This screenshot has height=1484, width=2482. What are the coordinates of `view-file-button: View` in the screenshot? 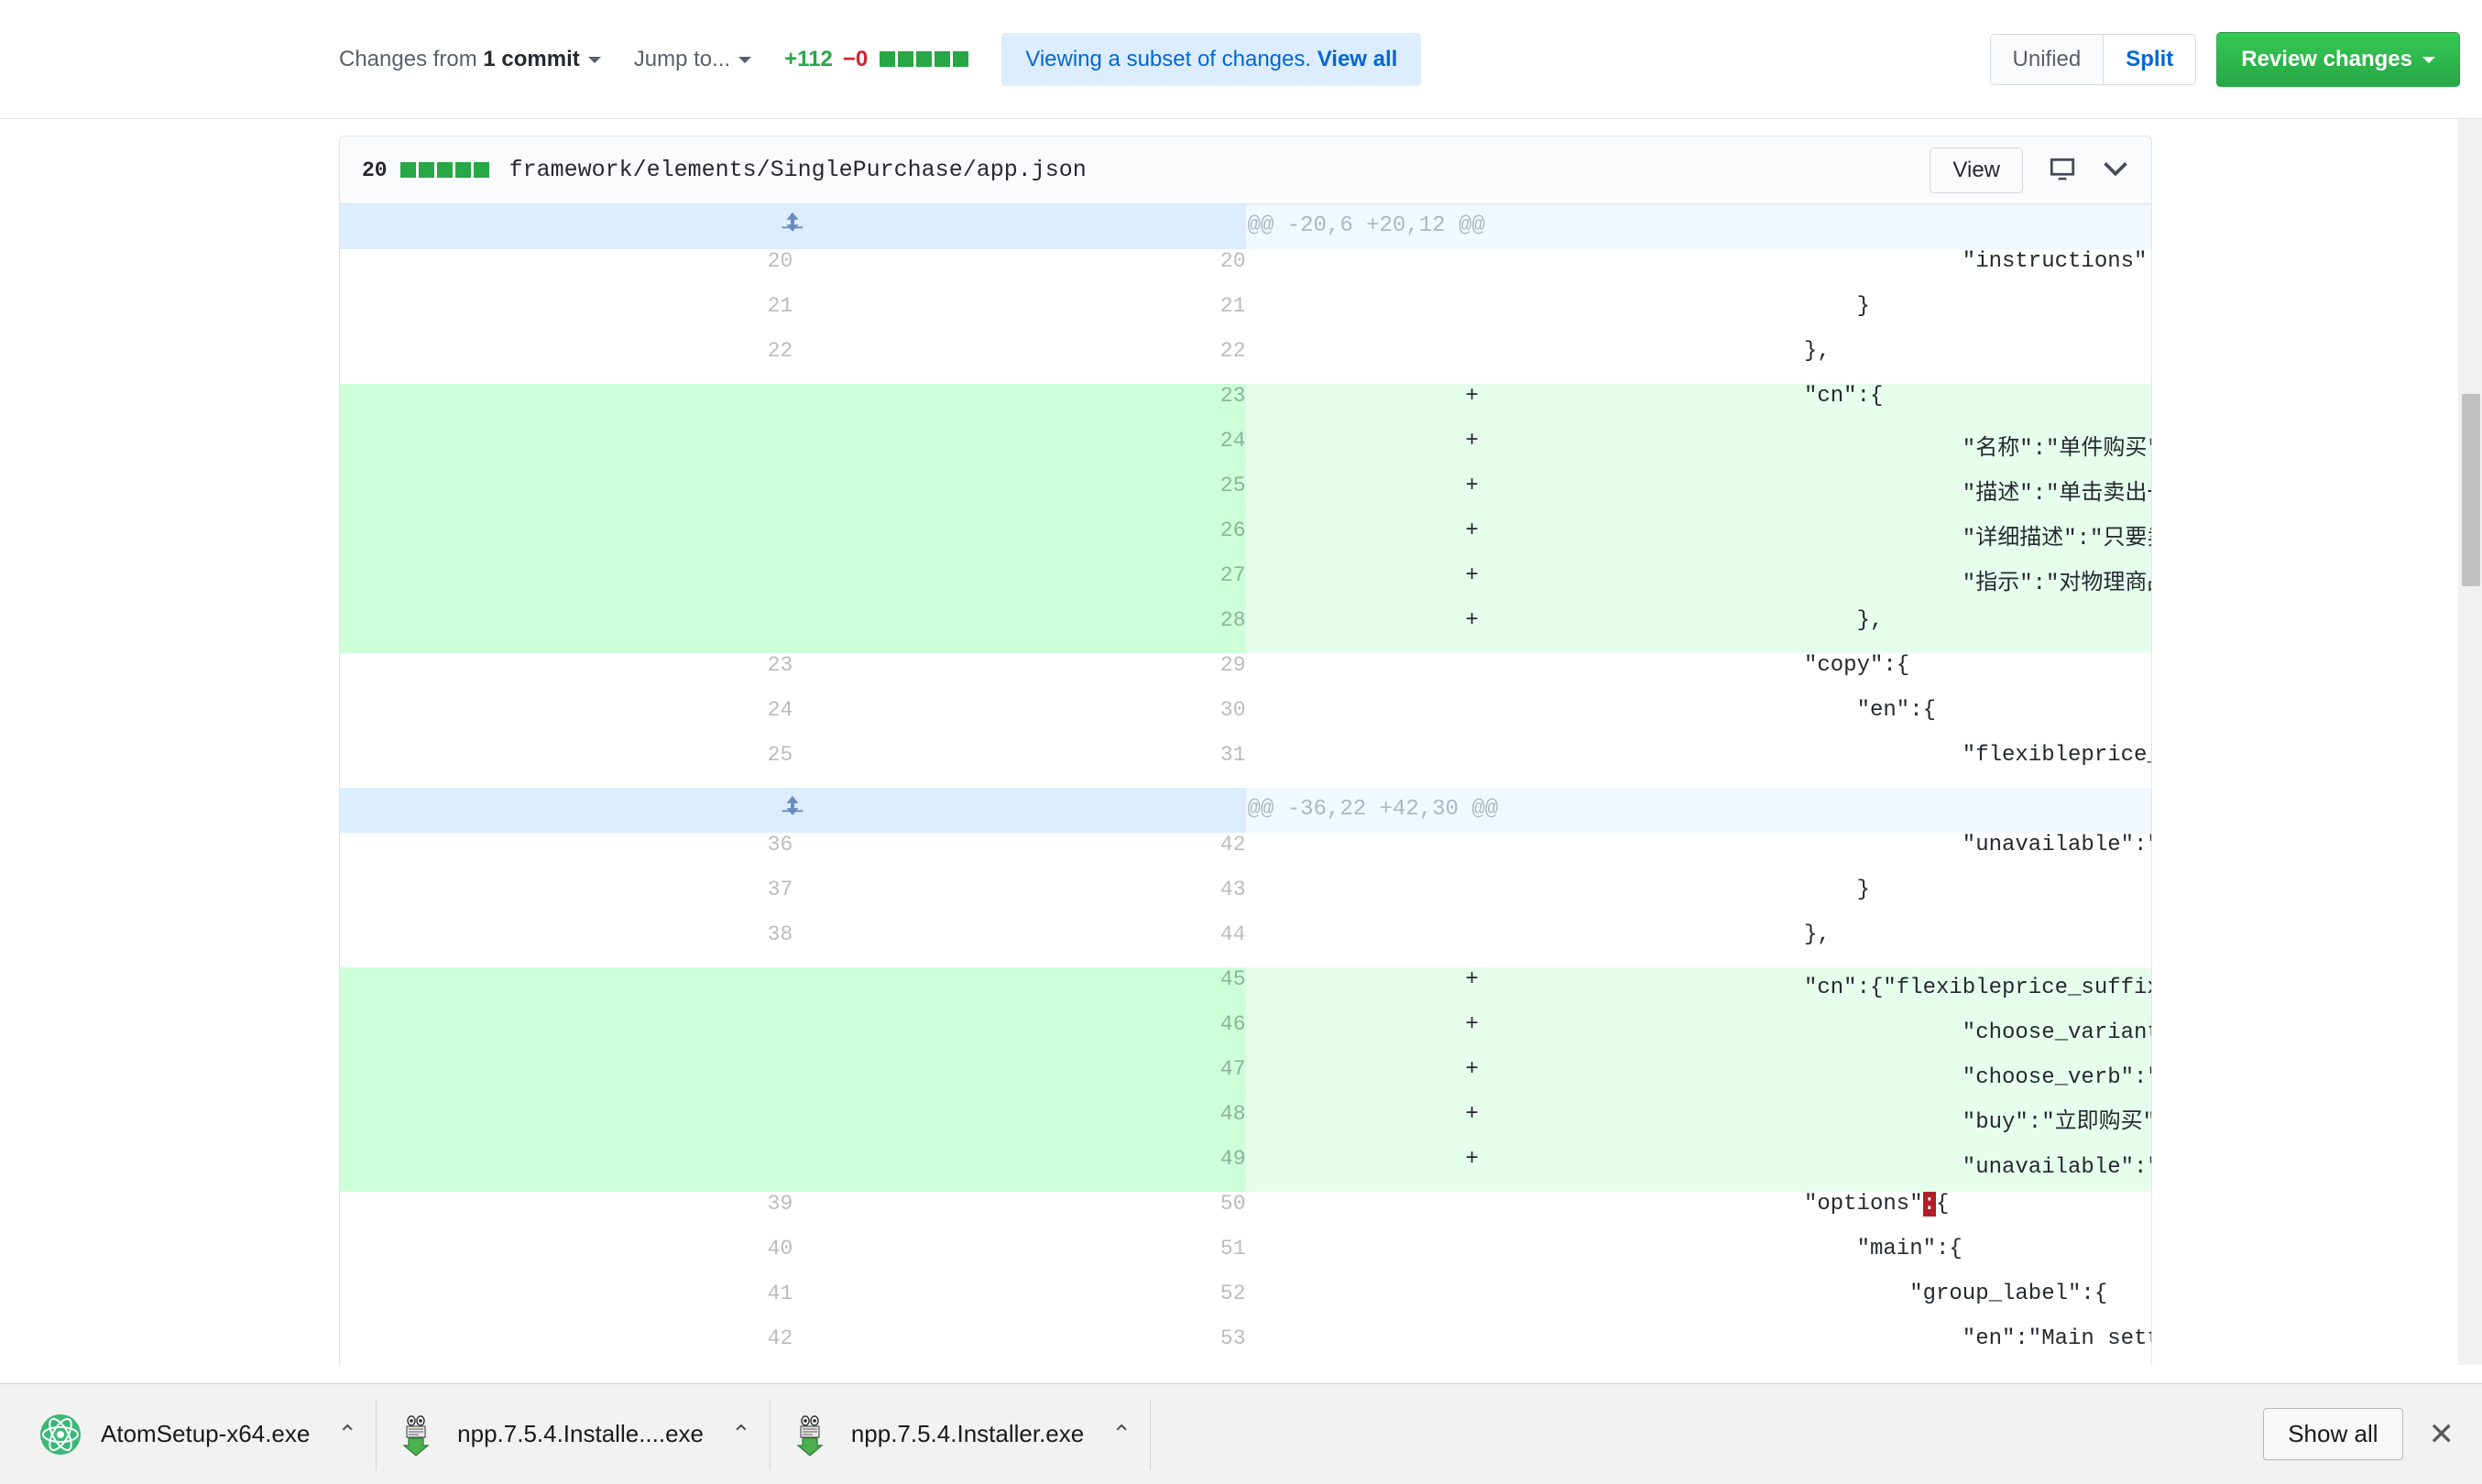 It's located at (1976, 170).